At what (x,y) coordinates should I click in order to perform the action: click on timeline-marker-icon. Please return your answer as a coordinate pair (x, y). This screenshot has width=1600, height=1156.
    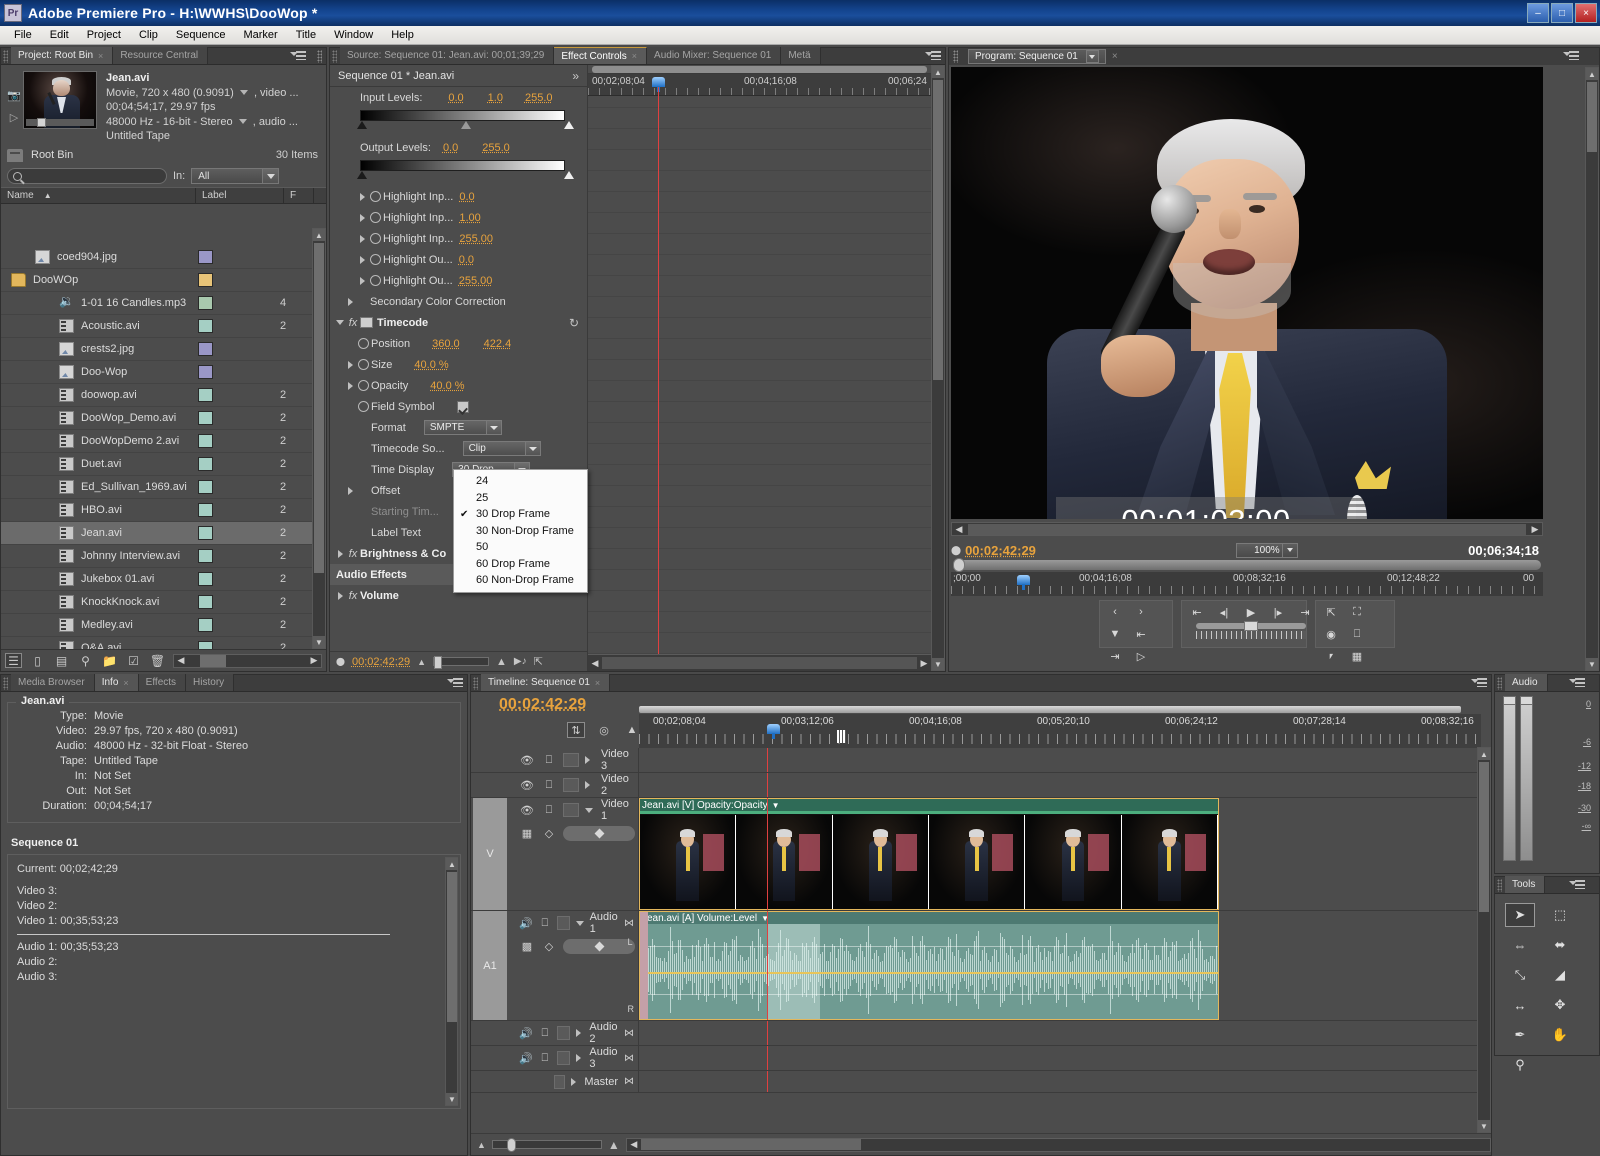
    Looking at the image, I should click on (841, 736).